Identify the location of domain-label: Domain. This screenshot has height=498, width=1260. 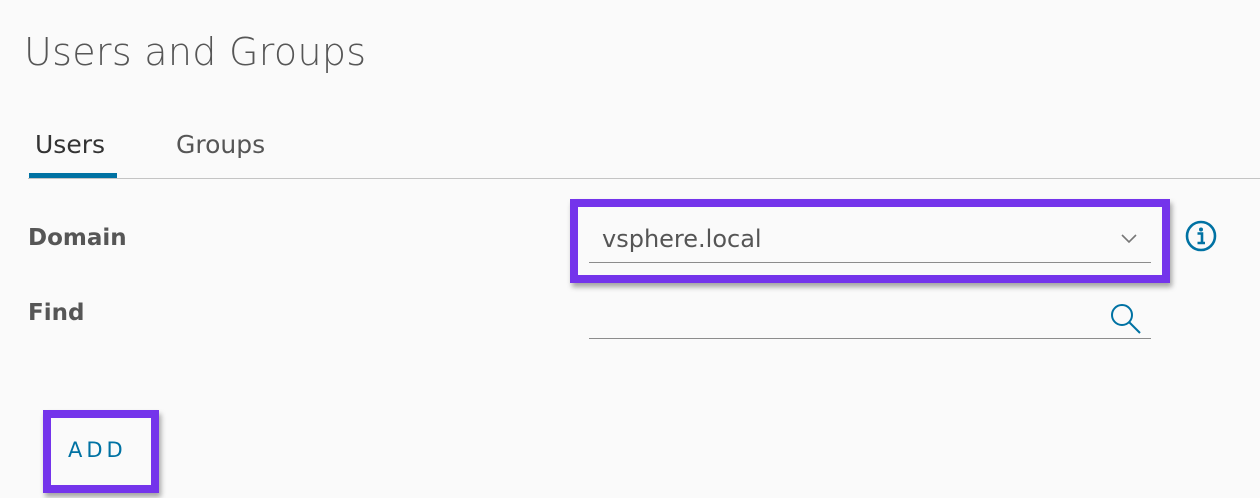
(77, 238).